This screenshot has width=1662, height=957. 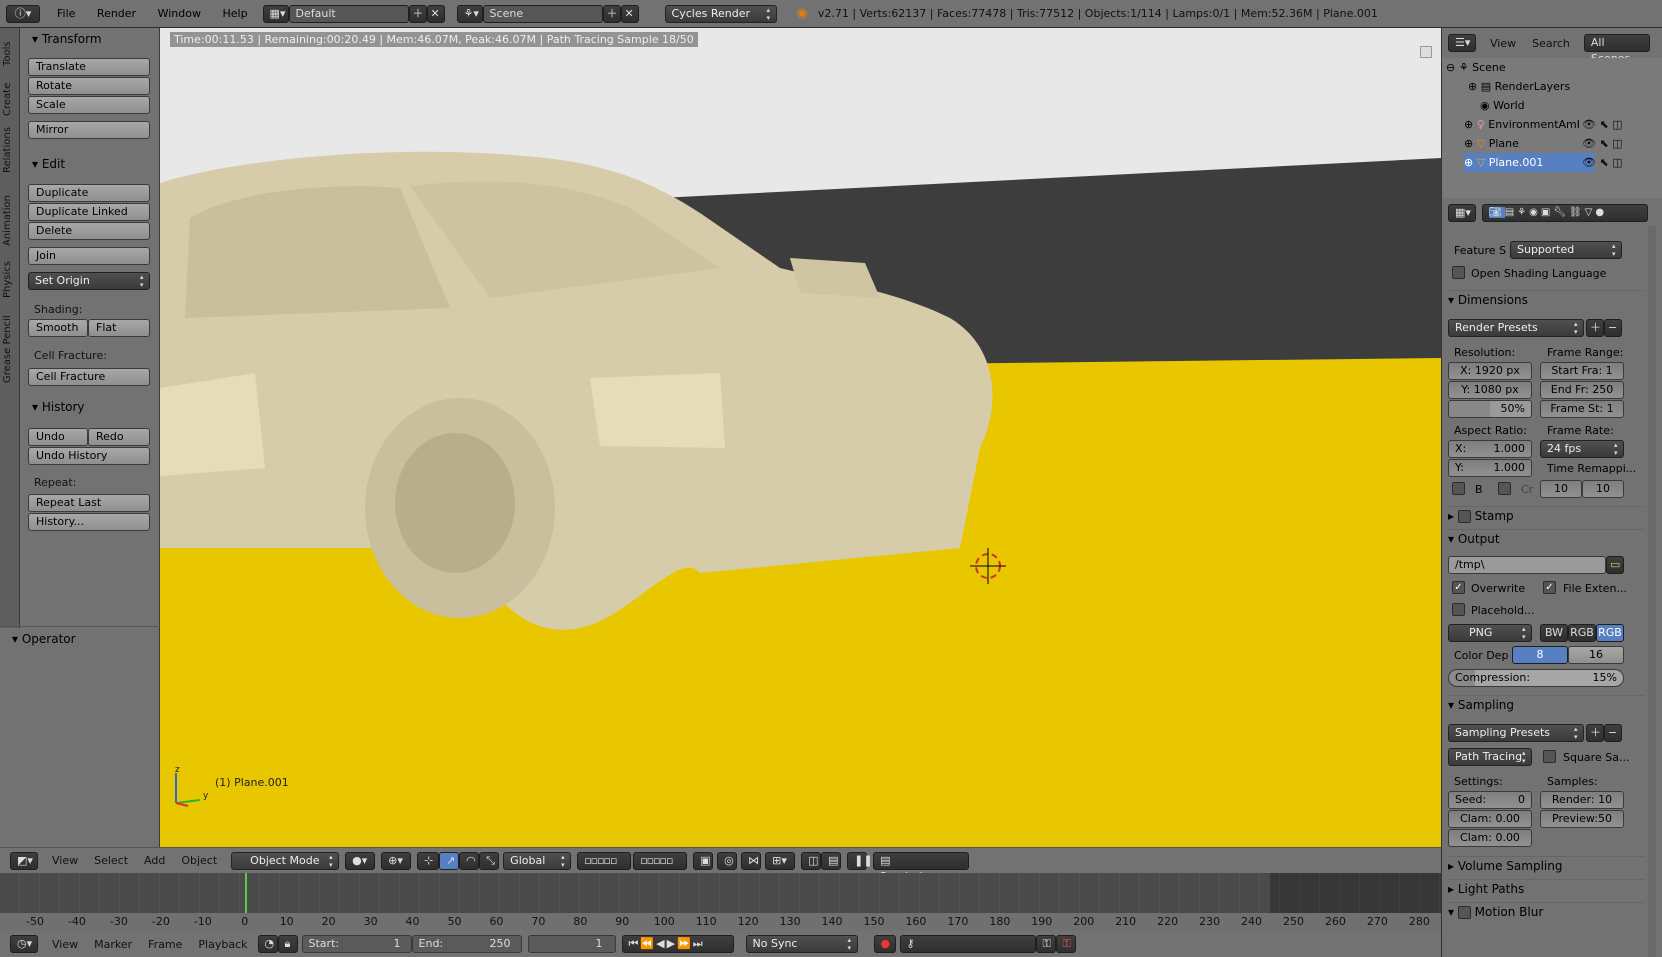 I want to click on delete-keyframe-icon: ⚿, so click(x=1065, y=944).